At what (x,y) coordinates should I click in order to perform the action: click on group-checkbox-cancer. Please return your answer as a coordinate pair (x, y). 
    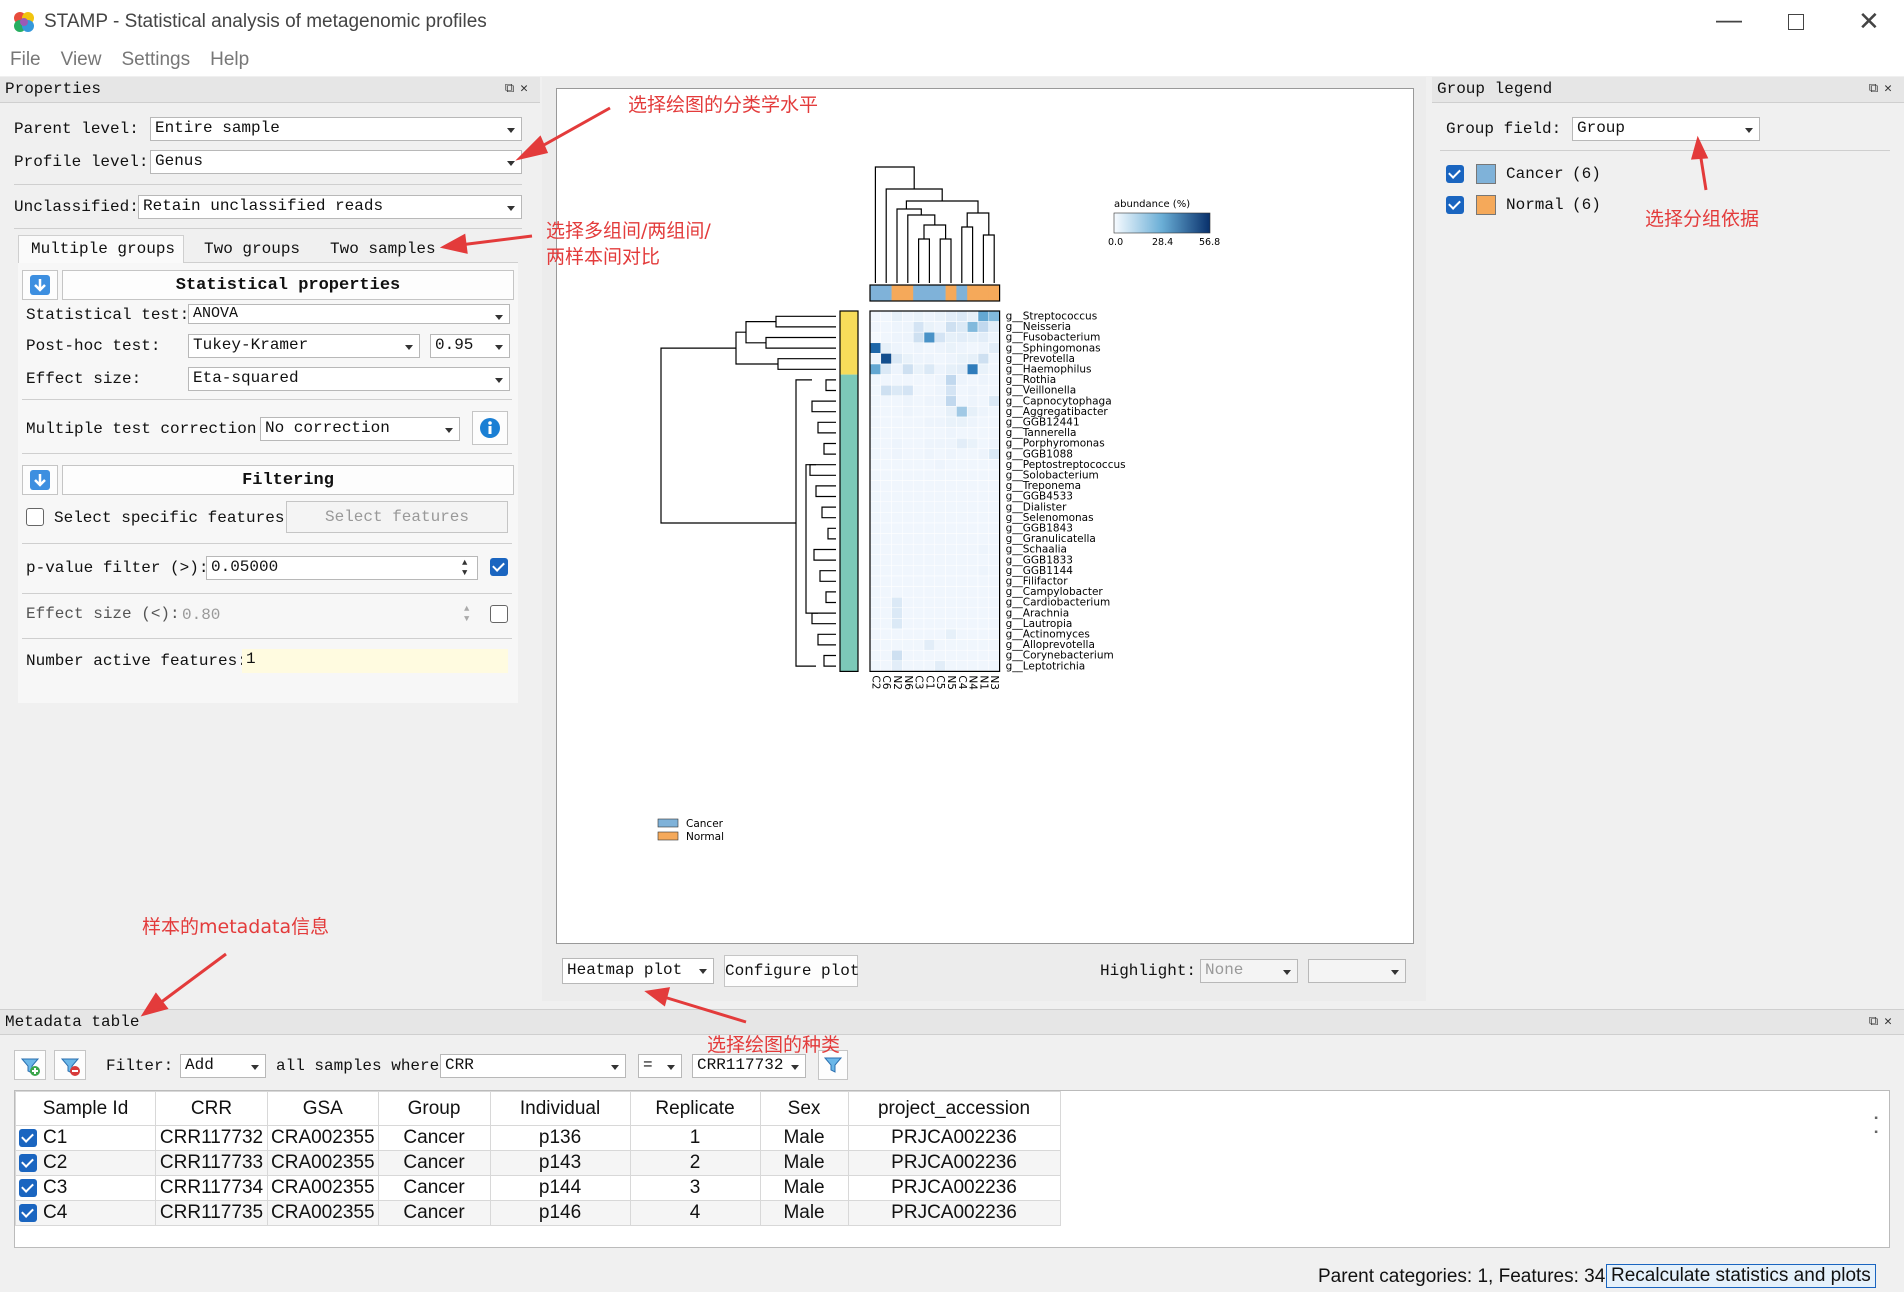
    Looking at the image, I should click on (1455, 174).